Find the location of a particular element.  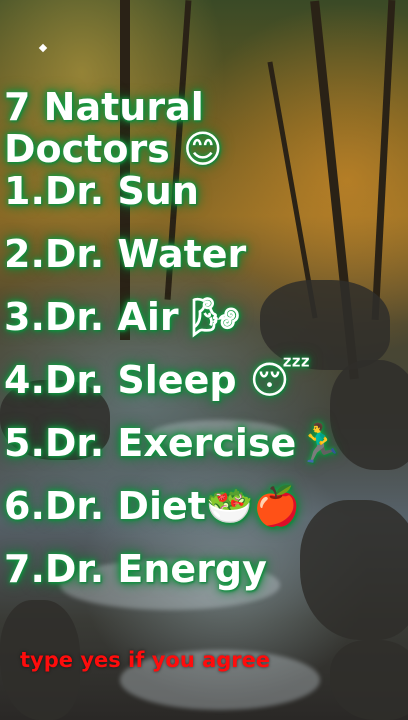

list-item-air: 3.Dr. Air 🌬 is located at coordinates (122, 317).